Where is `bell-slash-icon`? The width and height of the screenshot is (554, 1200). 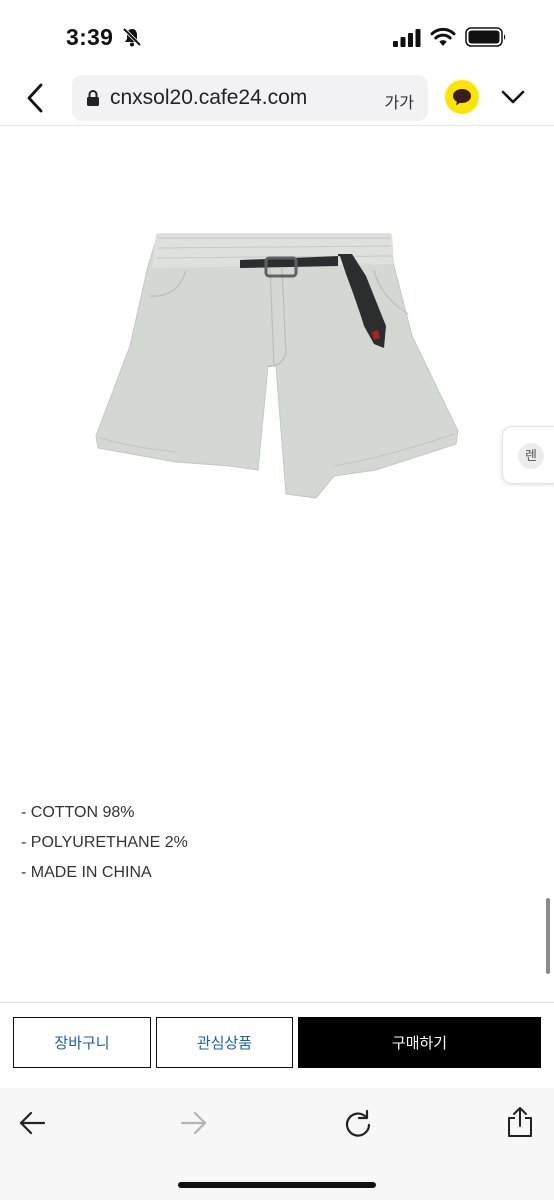 bell-slash-icon is located at coordinates (132, 37).